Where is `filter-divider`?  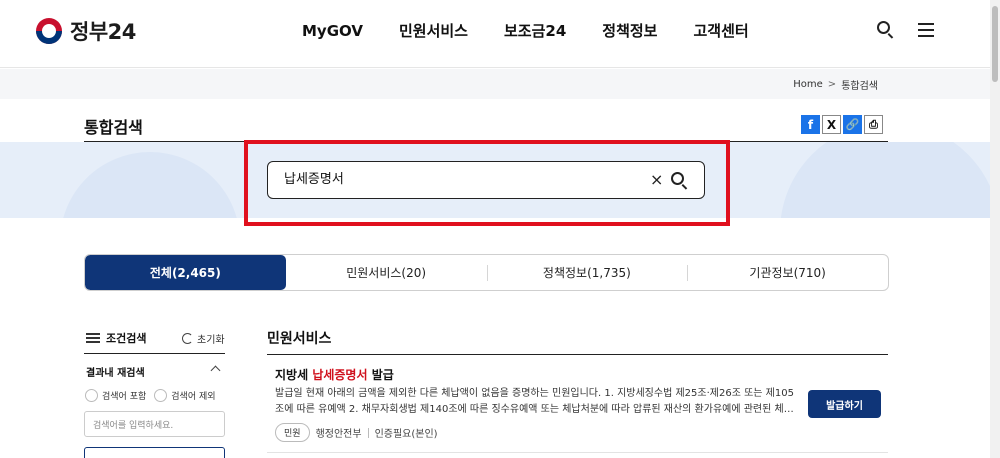 filter-divider is located at coordinates (154, 353).